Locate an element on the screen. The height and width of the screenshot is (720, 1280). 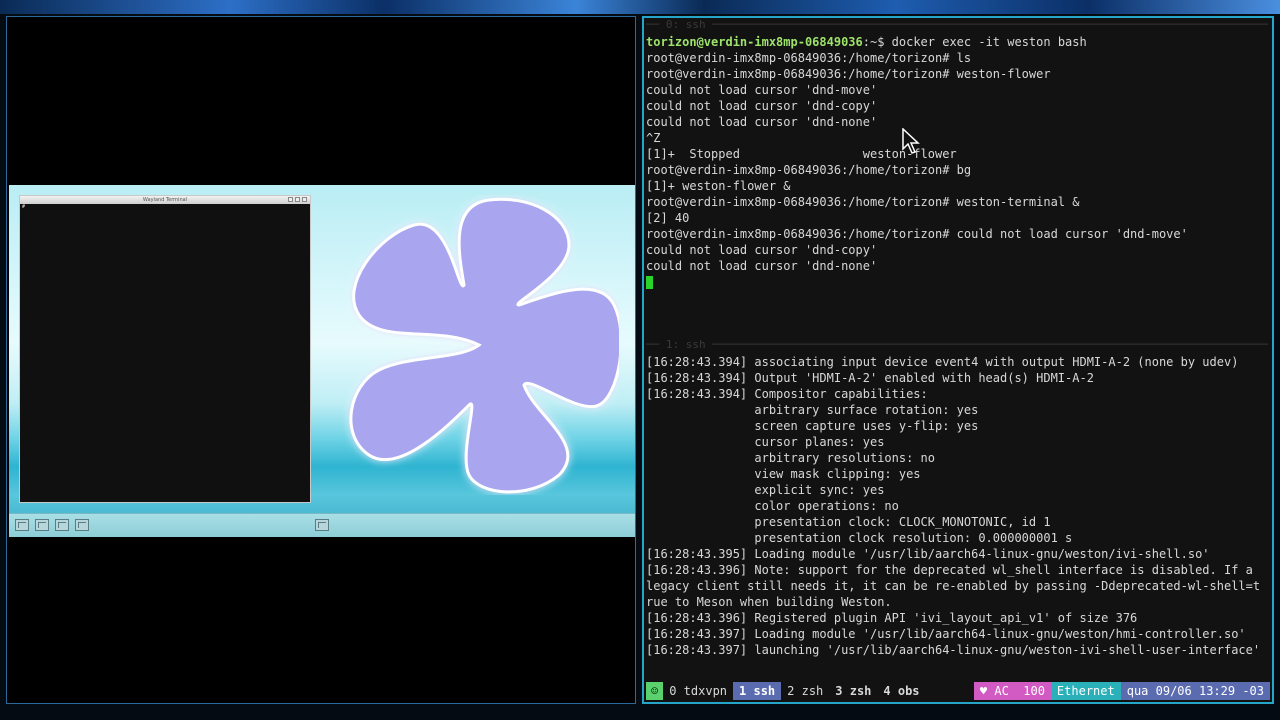
log-line: cursor planes: yes is located at coordinates (765, 442).